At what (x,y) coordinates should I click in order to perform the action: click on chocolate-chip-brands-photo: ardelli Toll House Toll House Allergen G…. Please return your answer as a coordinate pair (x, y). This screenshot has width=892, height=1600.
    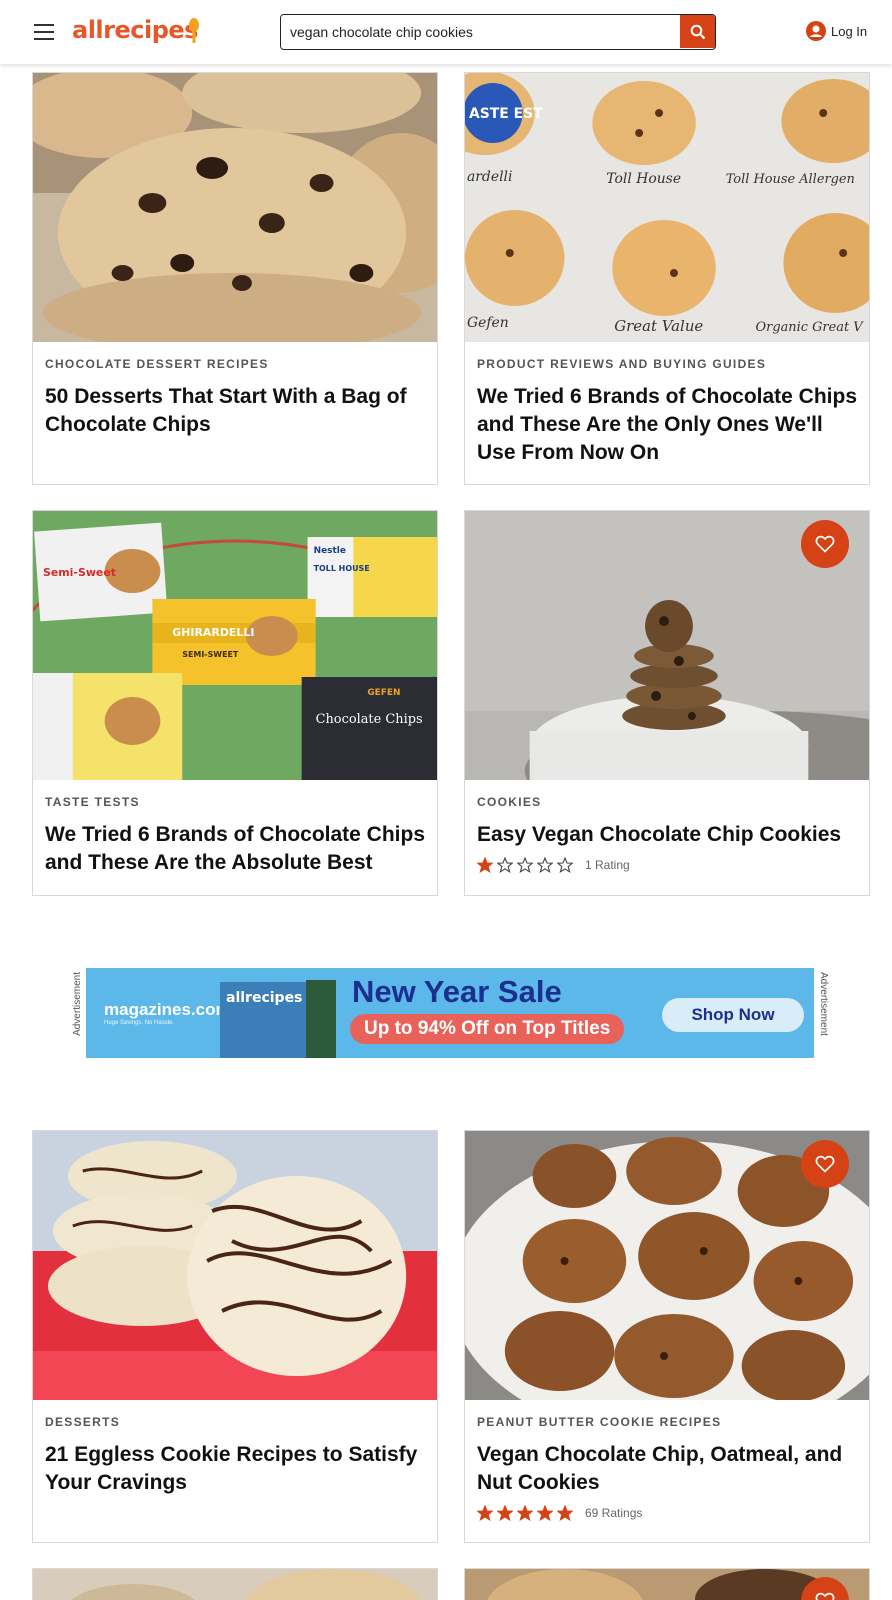
    Looking at the image, I should click on (667, 207).